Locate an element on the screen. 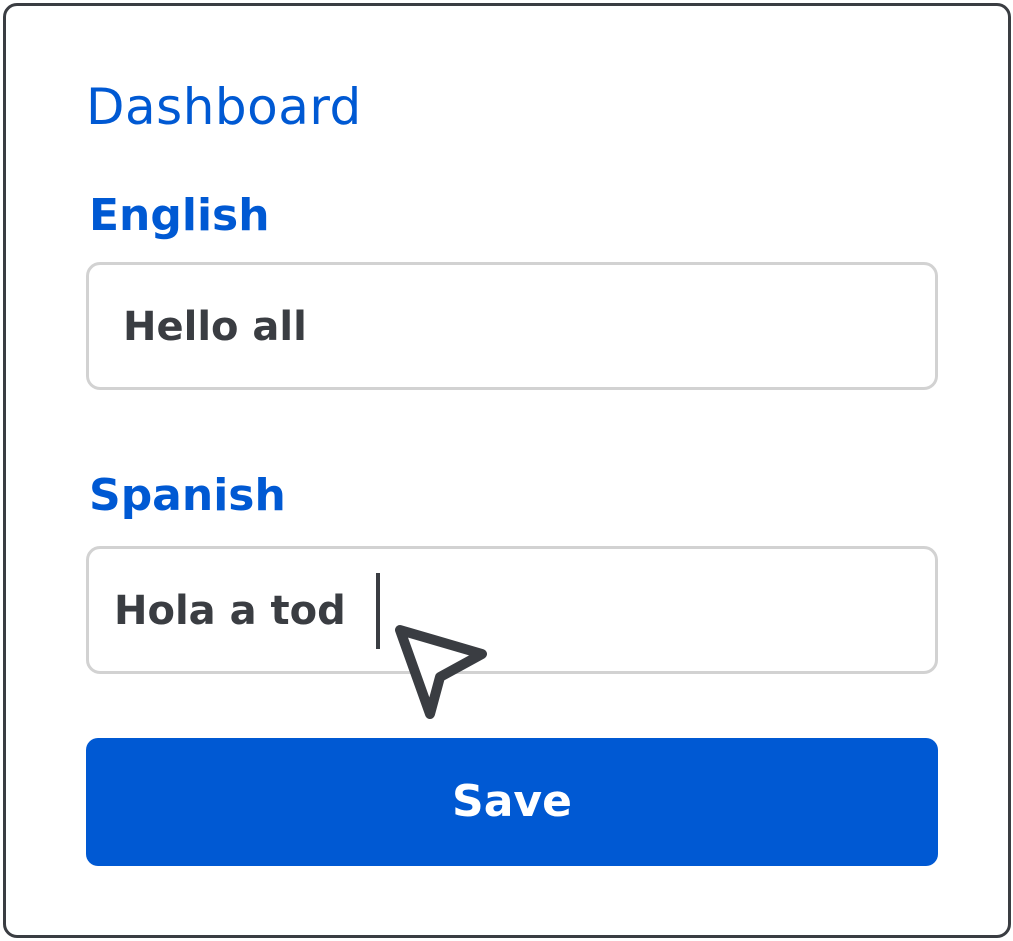 The width and height of the screenshot is (1013, 941). save-button-label: Save is located at coordinates (512, 801).